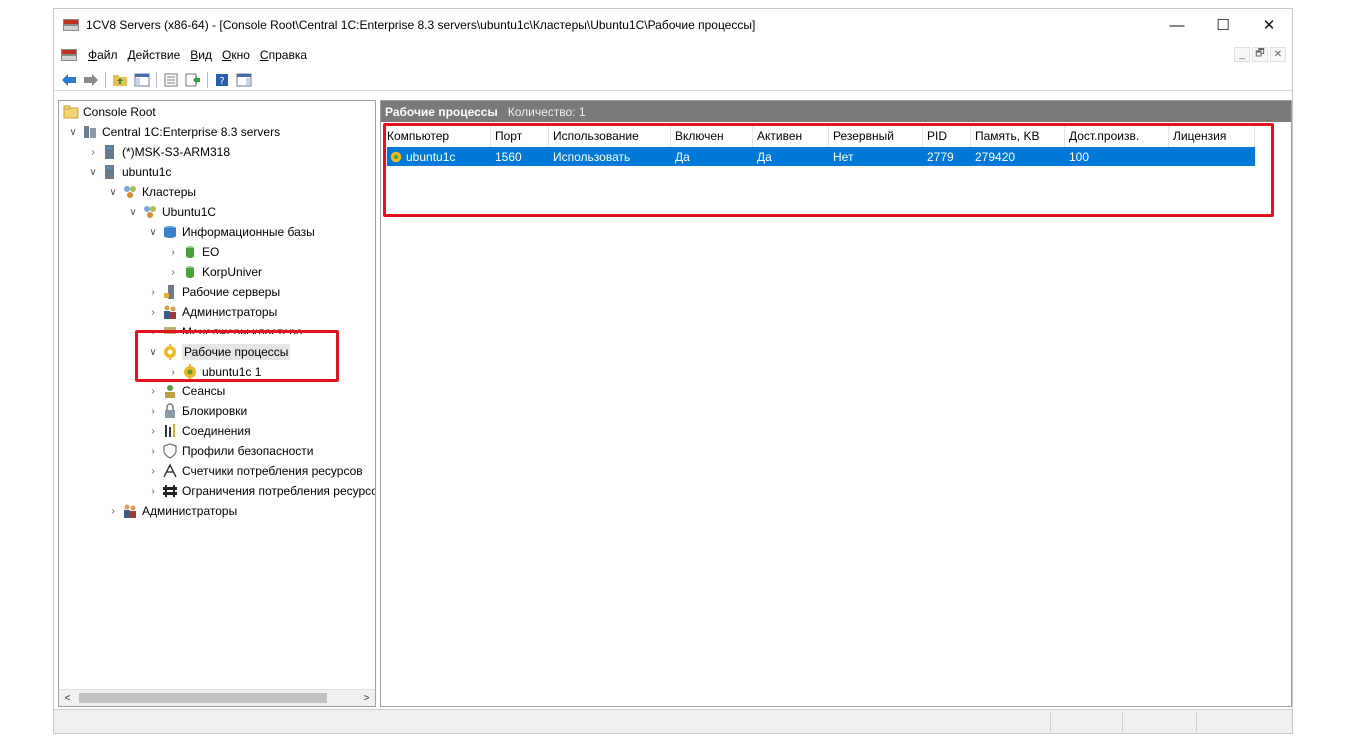 The image size is (1355, 749). Describe the element at coordinates (67, 698) in the screenshot. I see `scroll-left-button: <` at that location.